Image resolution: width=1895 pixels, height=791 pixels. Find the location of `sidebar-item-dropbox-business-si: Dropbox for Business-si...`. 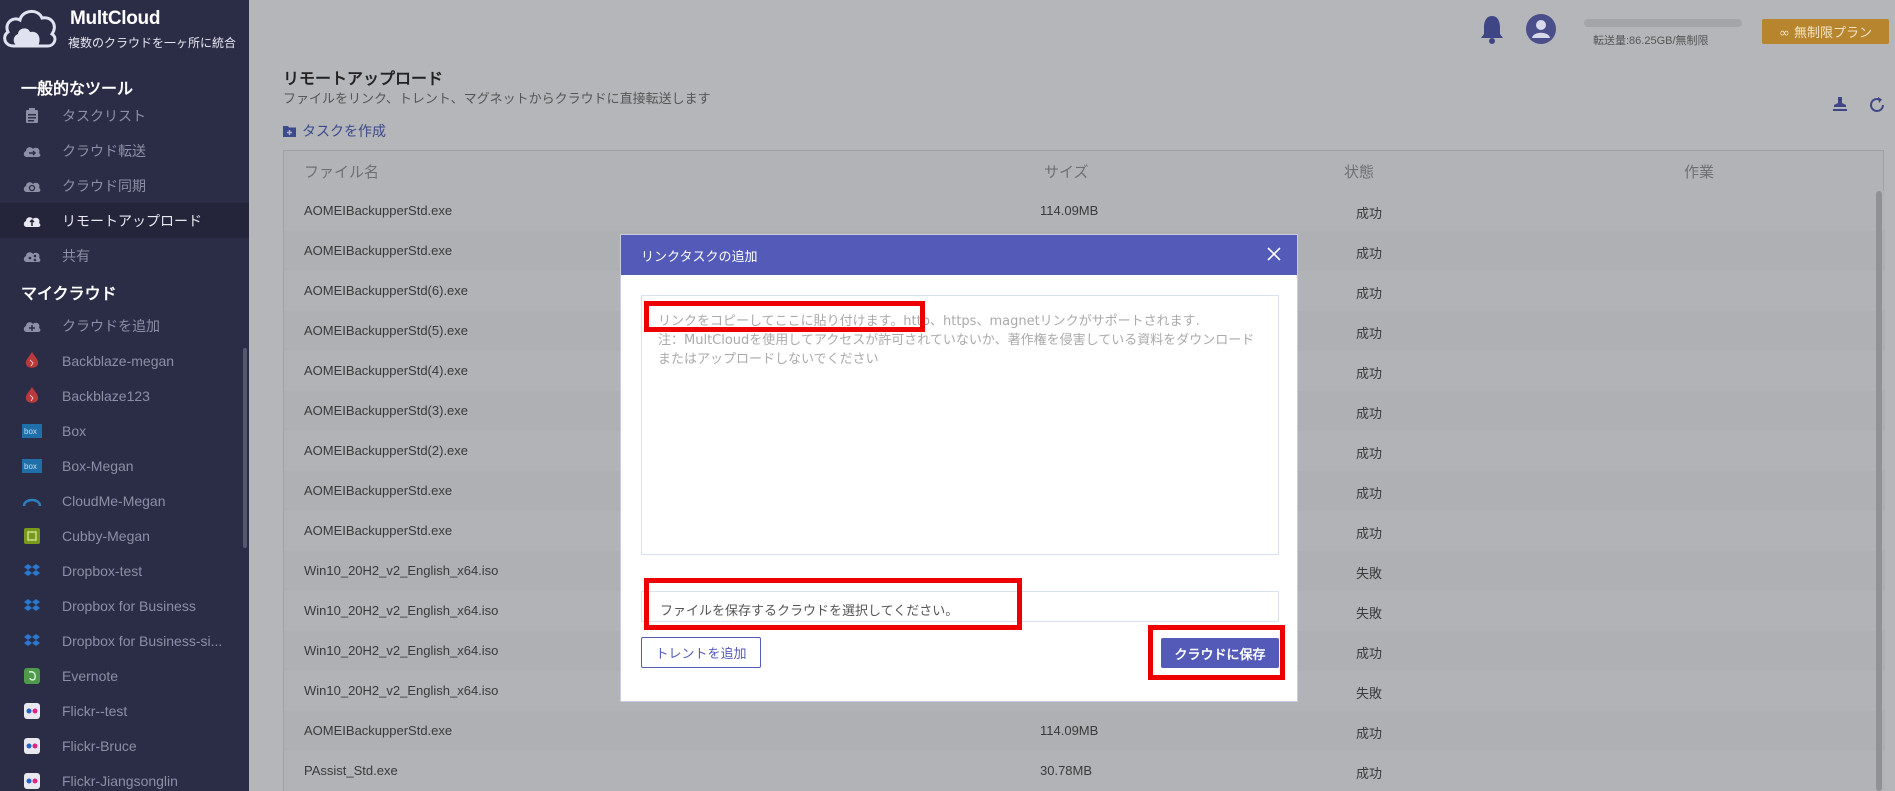

sidebar-item-dropbox-business-si: Dropbox for Business-si... is located at coordinates (124, 640).